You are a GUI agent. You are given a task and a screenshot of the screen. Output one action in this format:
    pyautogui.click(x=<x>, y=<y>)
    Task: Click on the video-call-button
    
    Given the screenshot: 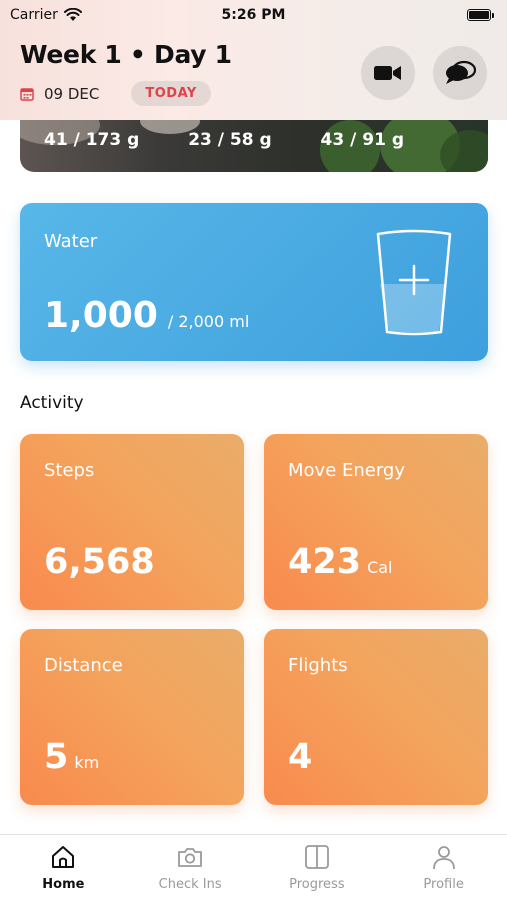 What is the action you would take?
    pyautogui.click(x=388, y=73)
    